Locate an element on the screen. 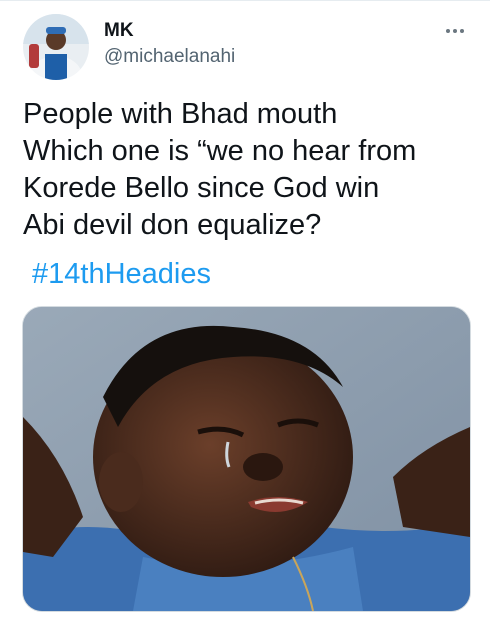 Image resolution: width=490 pixels, height=617 pixels. avatar is located at coordinates (56, 47).